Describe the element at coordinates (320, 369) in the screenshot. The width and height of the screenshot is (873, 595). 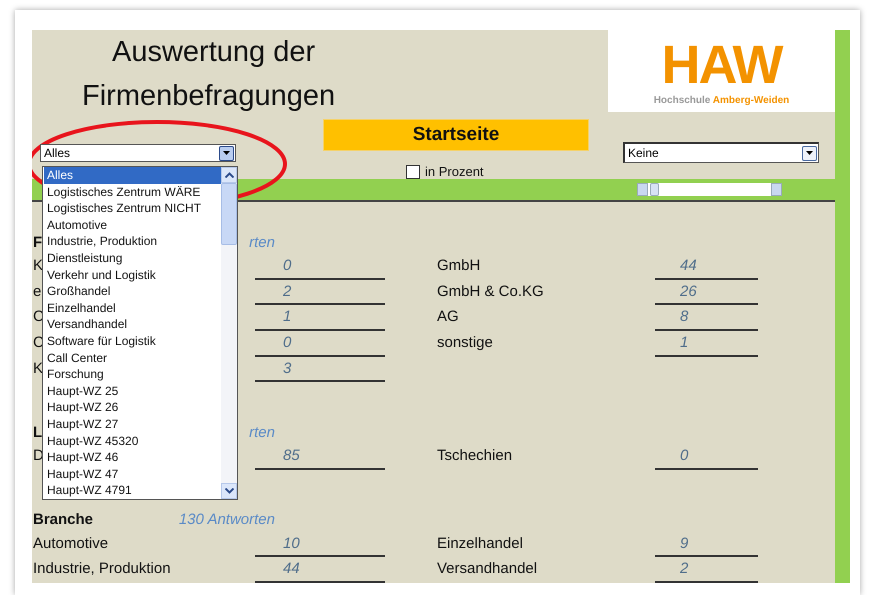
I see `value-cell: 3` at that location.